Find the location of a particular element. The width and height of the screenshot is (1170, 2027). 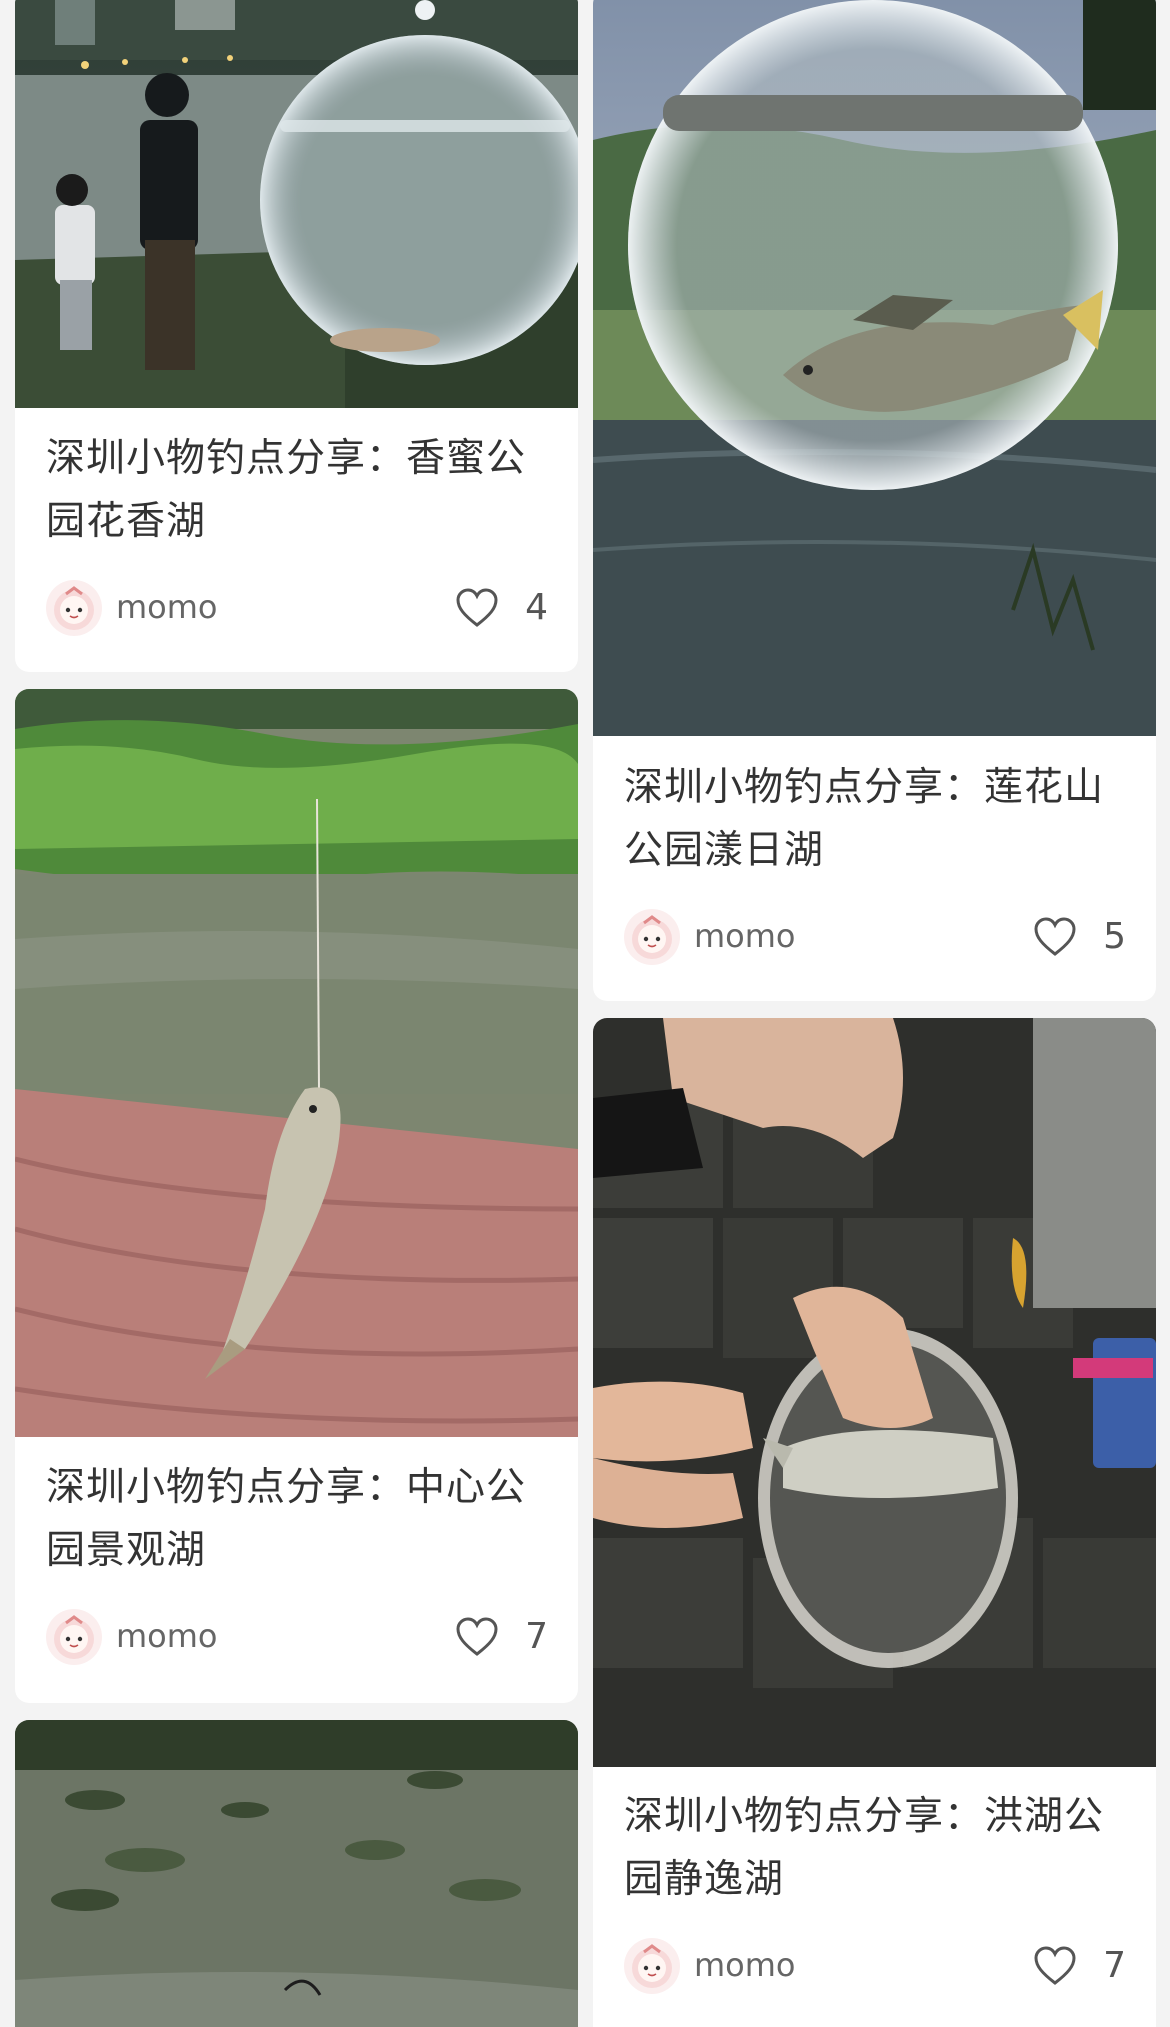

note-title: 深圳小物钓点分享：洪湖公园静逸湖 is located at coordinates (870, 1848).